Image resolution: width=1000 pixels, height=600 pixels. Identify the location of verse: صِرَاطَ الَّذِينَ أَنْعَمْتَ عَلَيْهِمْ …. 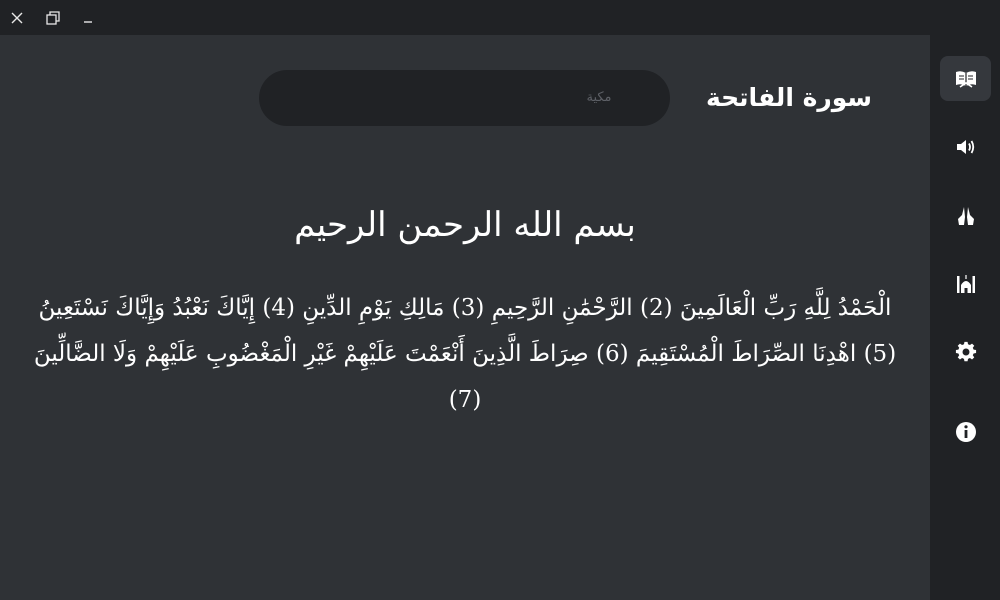
(311, 377).